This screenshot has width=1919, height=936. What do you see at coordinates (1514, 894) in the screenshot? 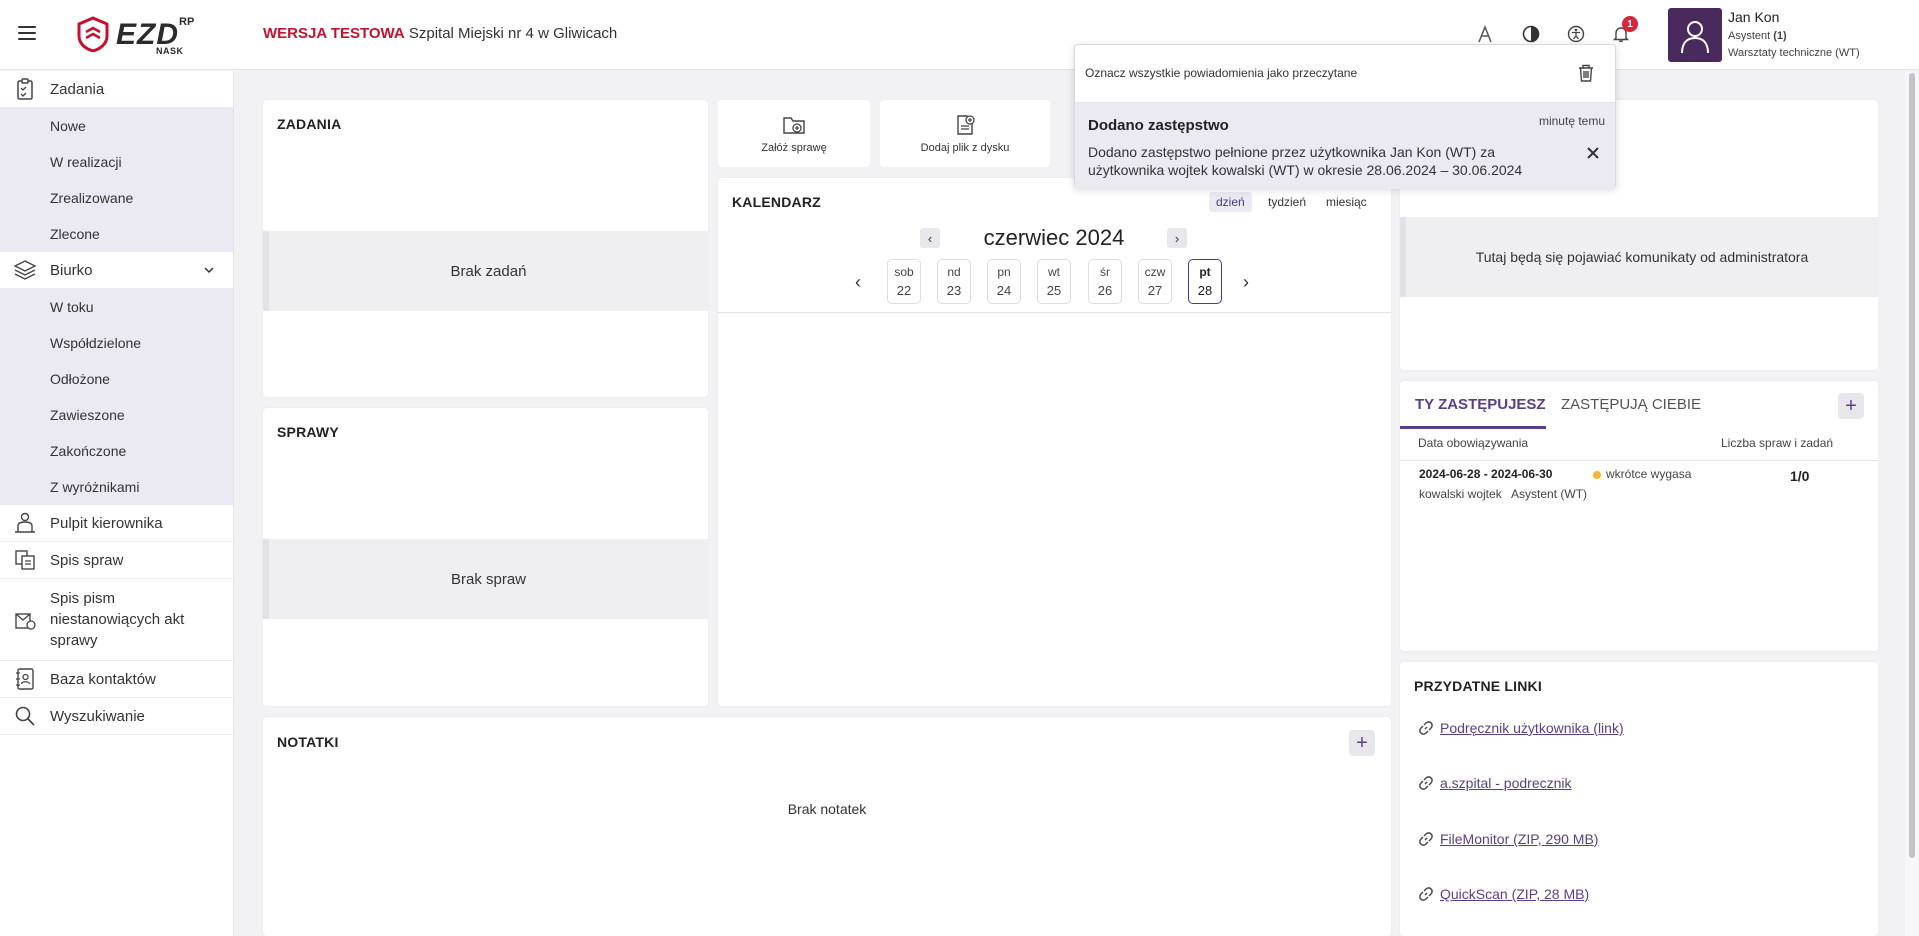
I see `link-quickscan: QuickScan (ZIP, 28 MB)` at bounding box center [1514, 894].